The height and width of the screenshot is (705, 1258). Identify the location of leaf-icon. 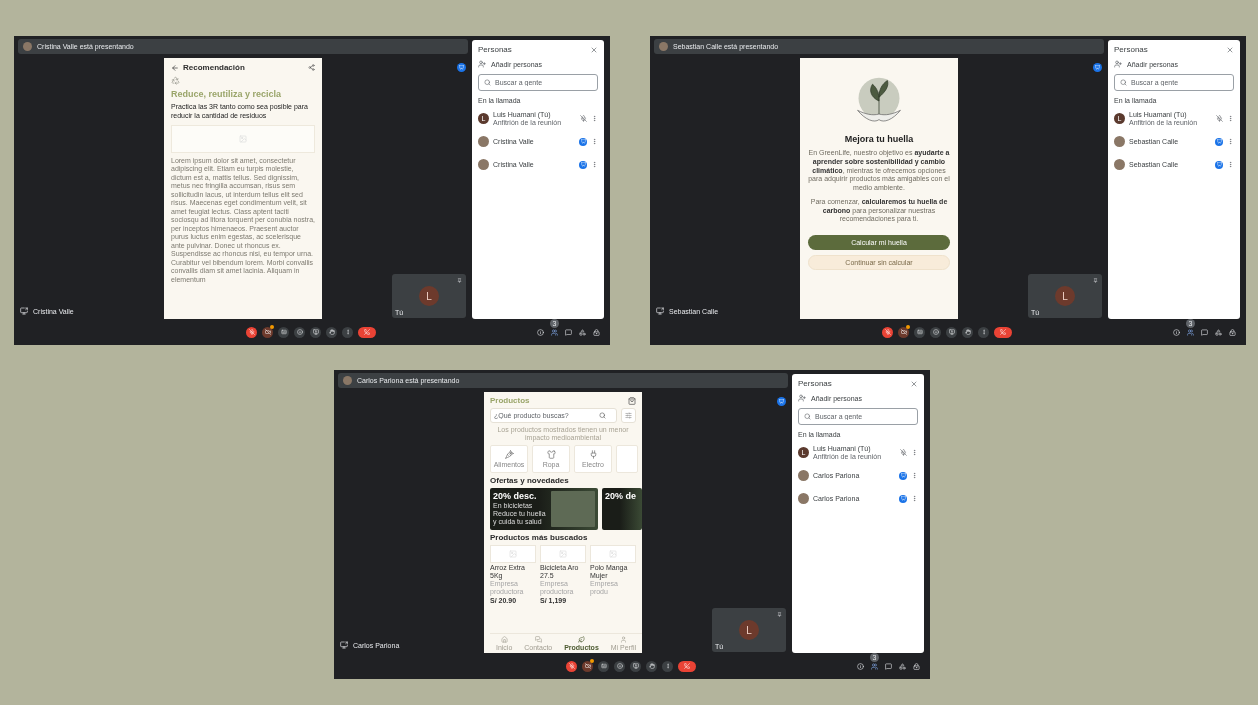
(581, 639).